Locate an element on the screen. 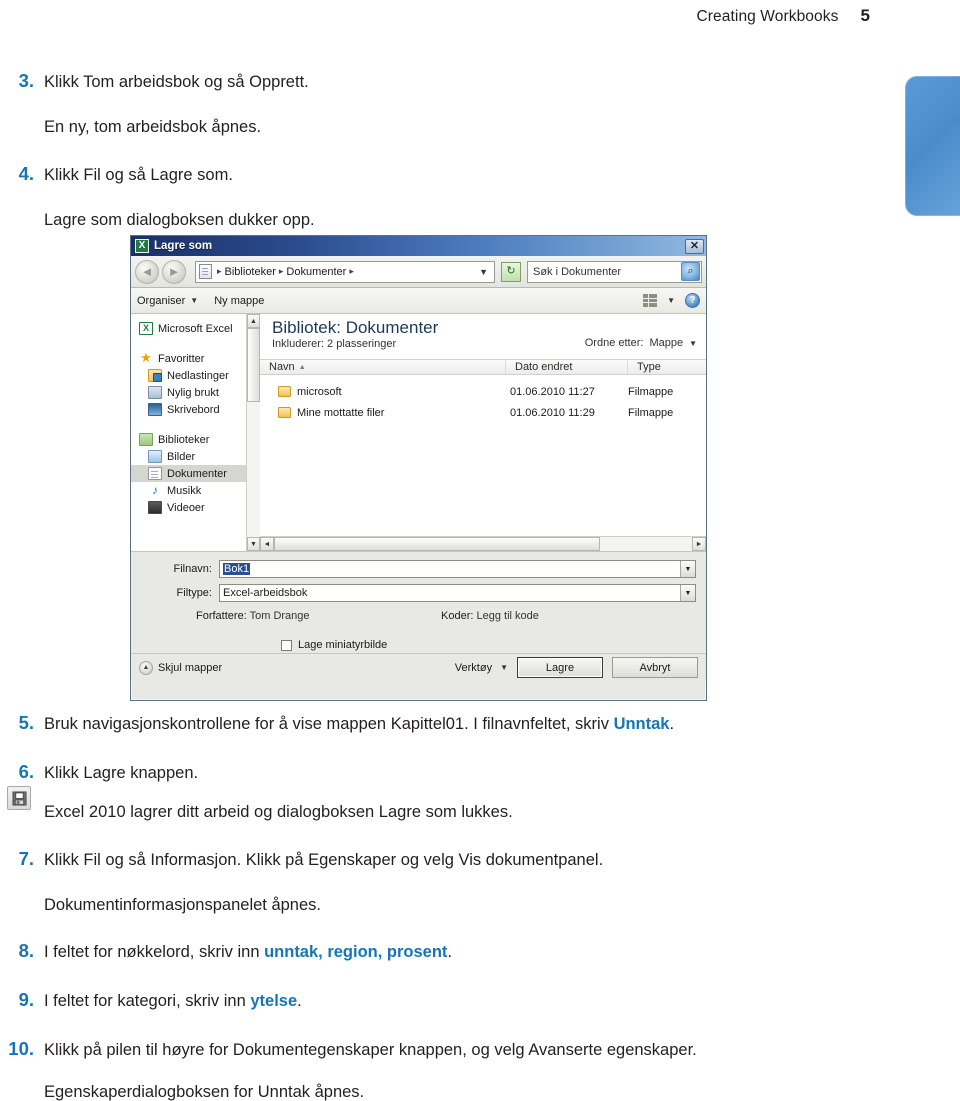 Image resolution: width=960 pixels, height=1101 pixels. arrange-by-value: Mappe is located at coordinates (666, 343).